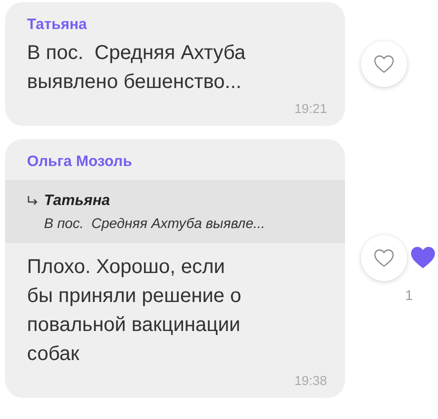 Image resolution: width=438 pixels, height=419 pixels. Describe the element at coordinates (134, 311) in the screenshot. I see `message-text: Плохо. Хорошо, если бы приняли решение о повальной вакцинации собак` at that location.